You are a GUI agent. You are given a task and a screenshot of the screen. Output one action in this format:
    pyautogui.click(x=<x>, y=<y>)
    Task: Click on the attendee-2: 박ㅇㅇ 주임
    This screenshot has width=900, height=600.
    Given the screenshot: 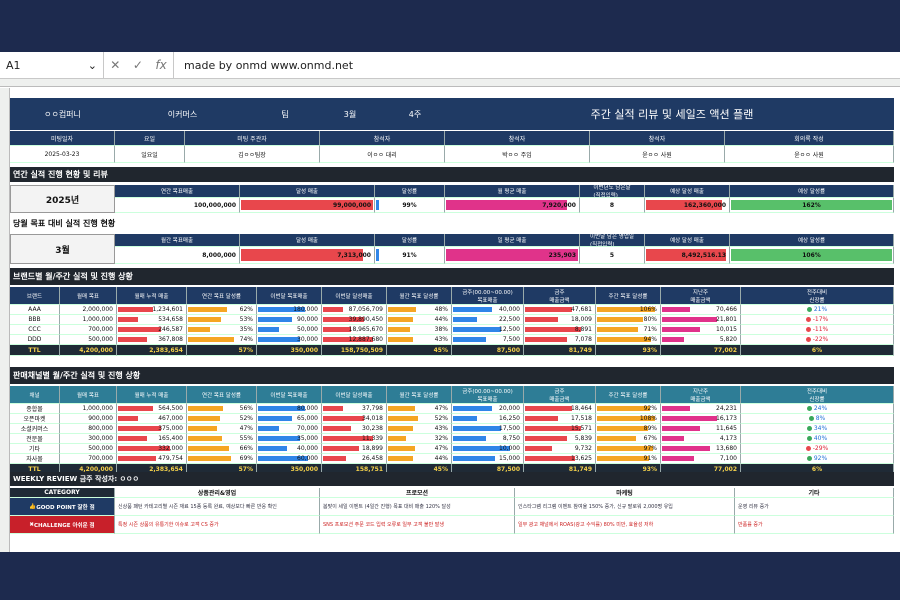 What is the action you would take?
    pyautogui.click(x=517, y=154)
    